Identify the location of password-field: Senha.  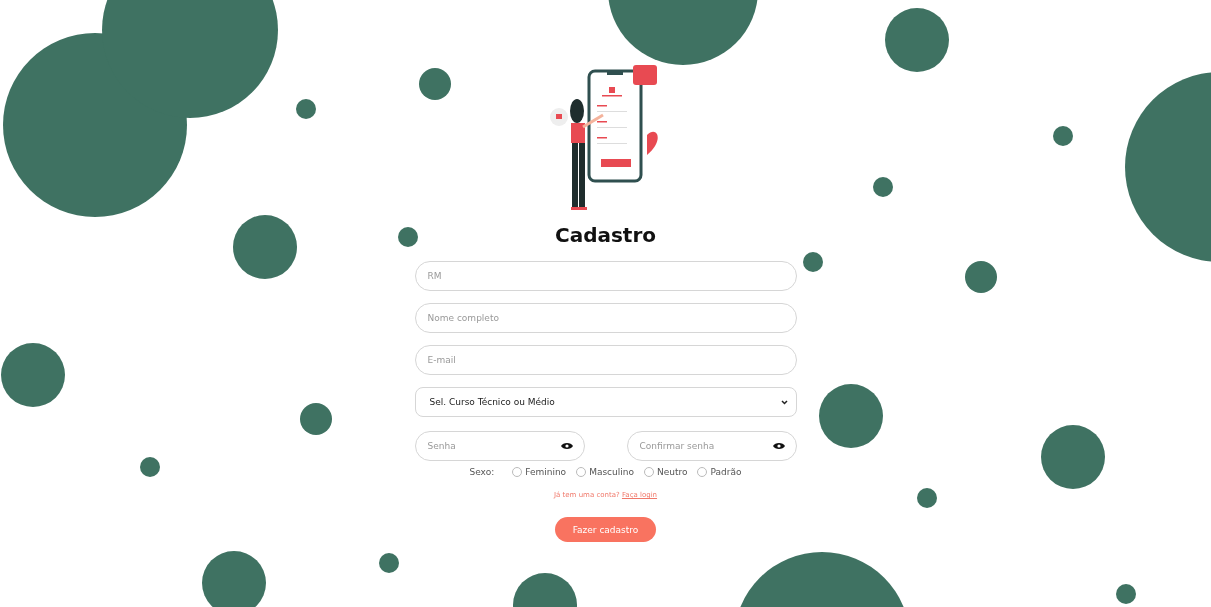
(499, 446).